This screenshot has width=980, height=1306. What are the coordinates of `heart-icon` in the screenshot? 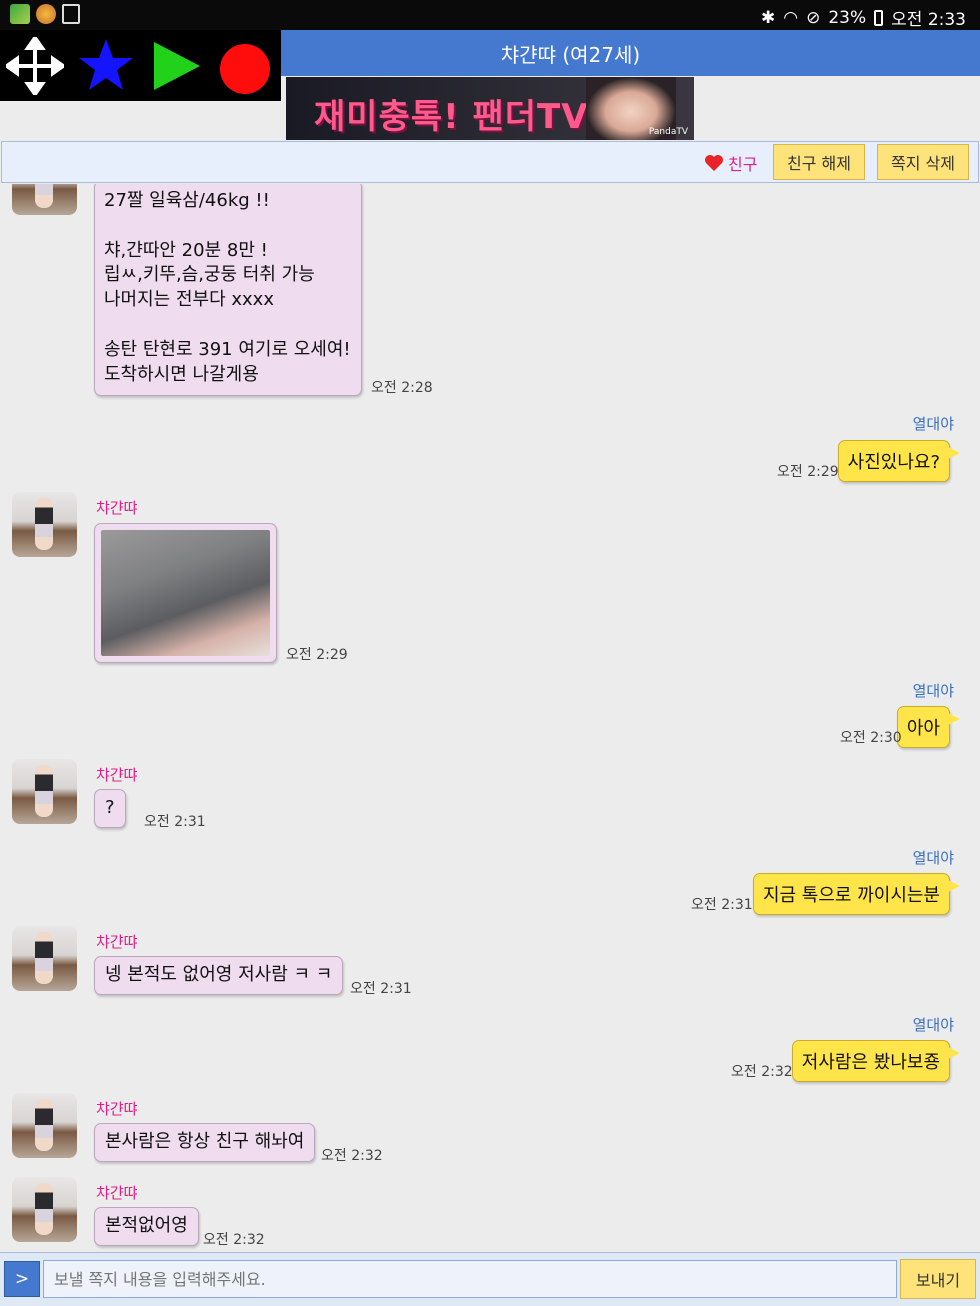 It's located at (714, 163).